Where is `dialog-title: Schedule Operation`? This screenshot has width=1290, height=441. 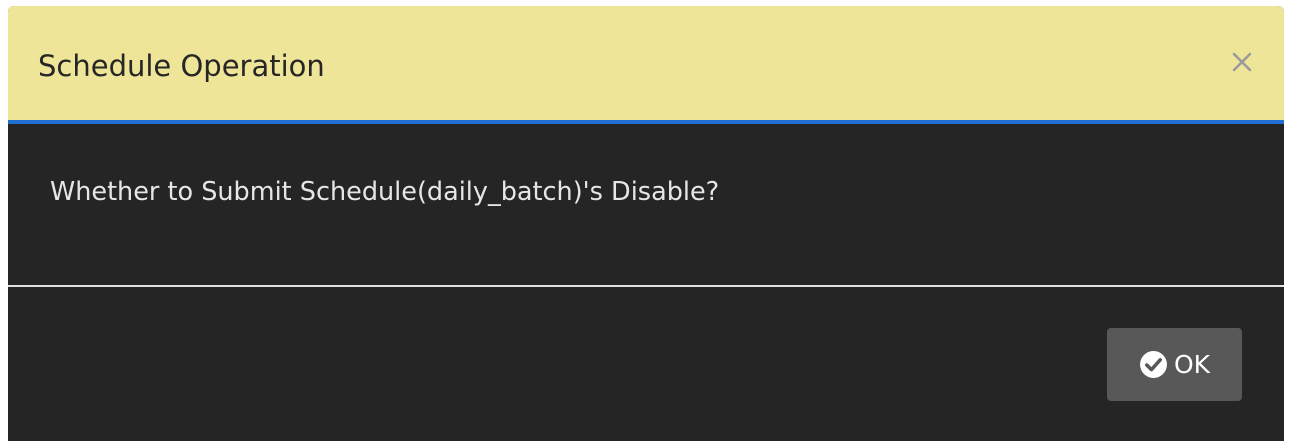 dialog-title: Schedule Operation is located at coordinates (181, 66).